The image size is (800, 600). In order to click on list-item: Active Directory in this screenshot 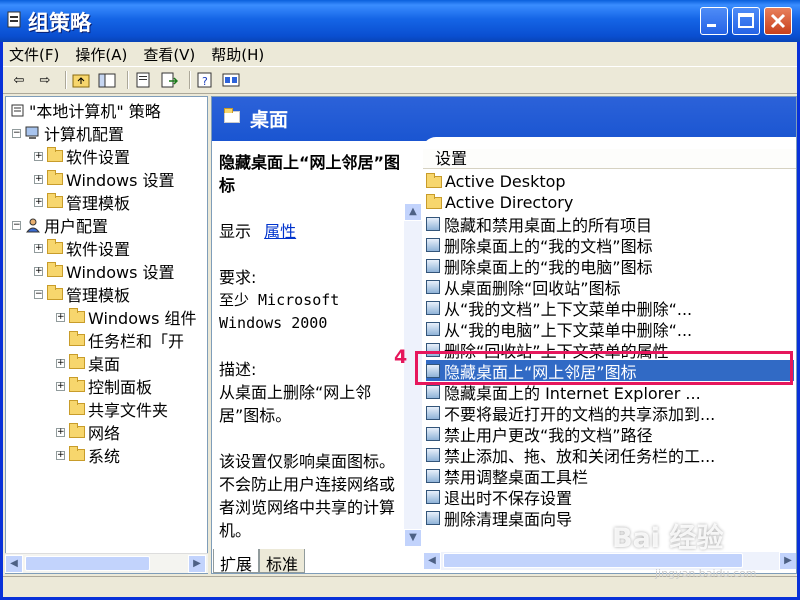, I will do `click(610, 202)`.